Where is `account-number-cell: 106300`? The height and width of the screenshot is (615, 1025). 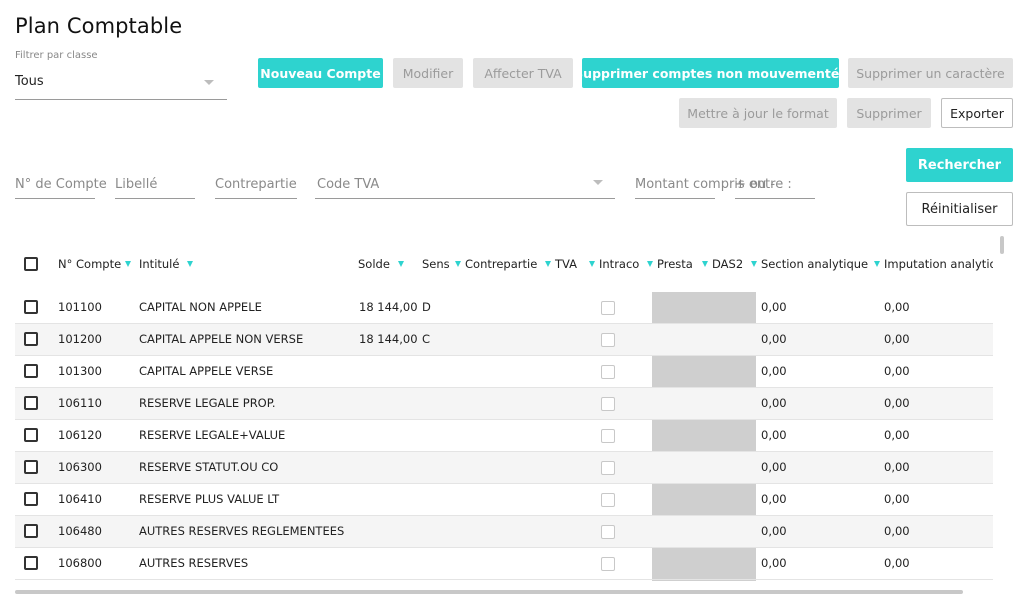 account-number-cell: 106300 is located at coordinates (80, 467).